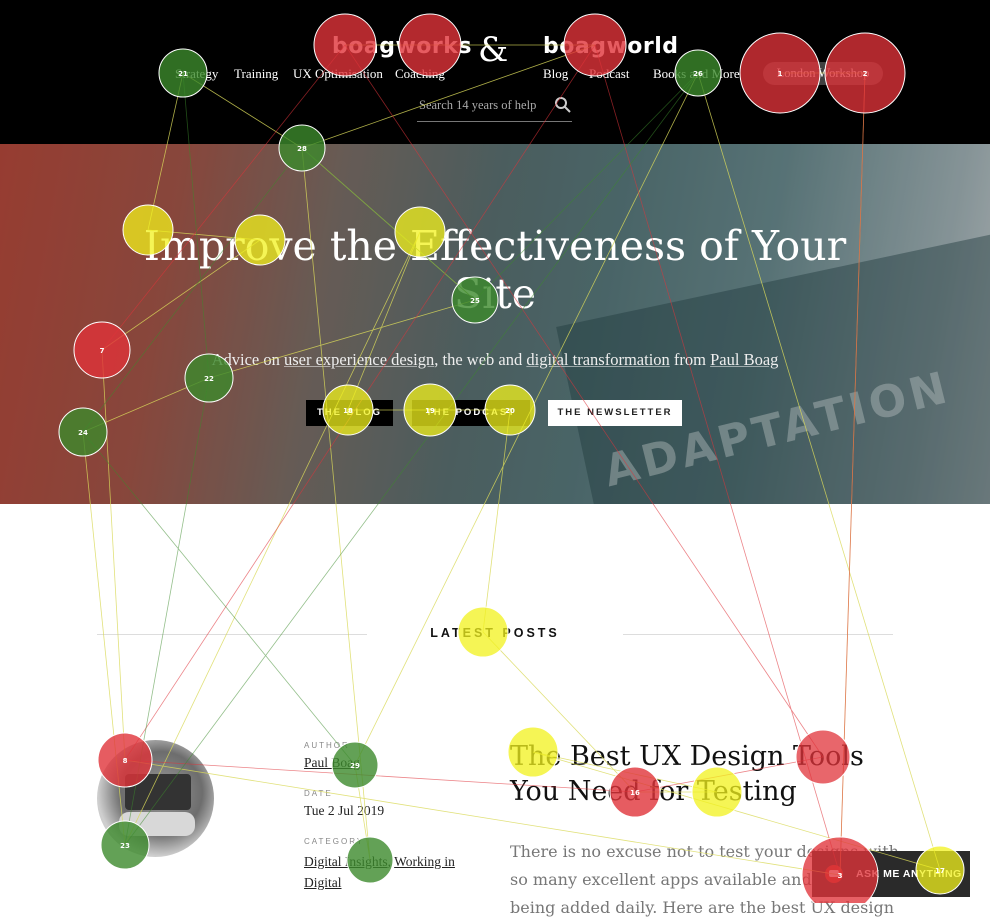 The image size is (990, 922). Describe the element at coordinates (196, 74) in the screenshot. I see `nav-strategy: Strategy` at that location.